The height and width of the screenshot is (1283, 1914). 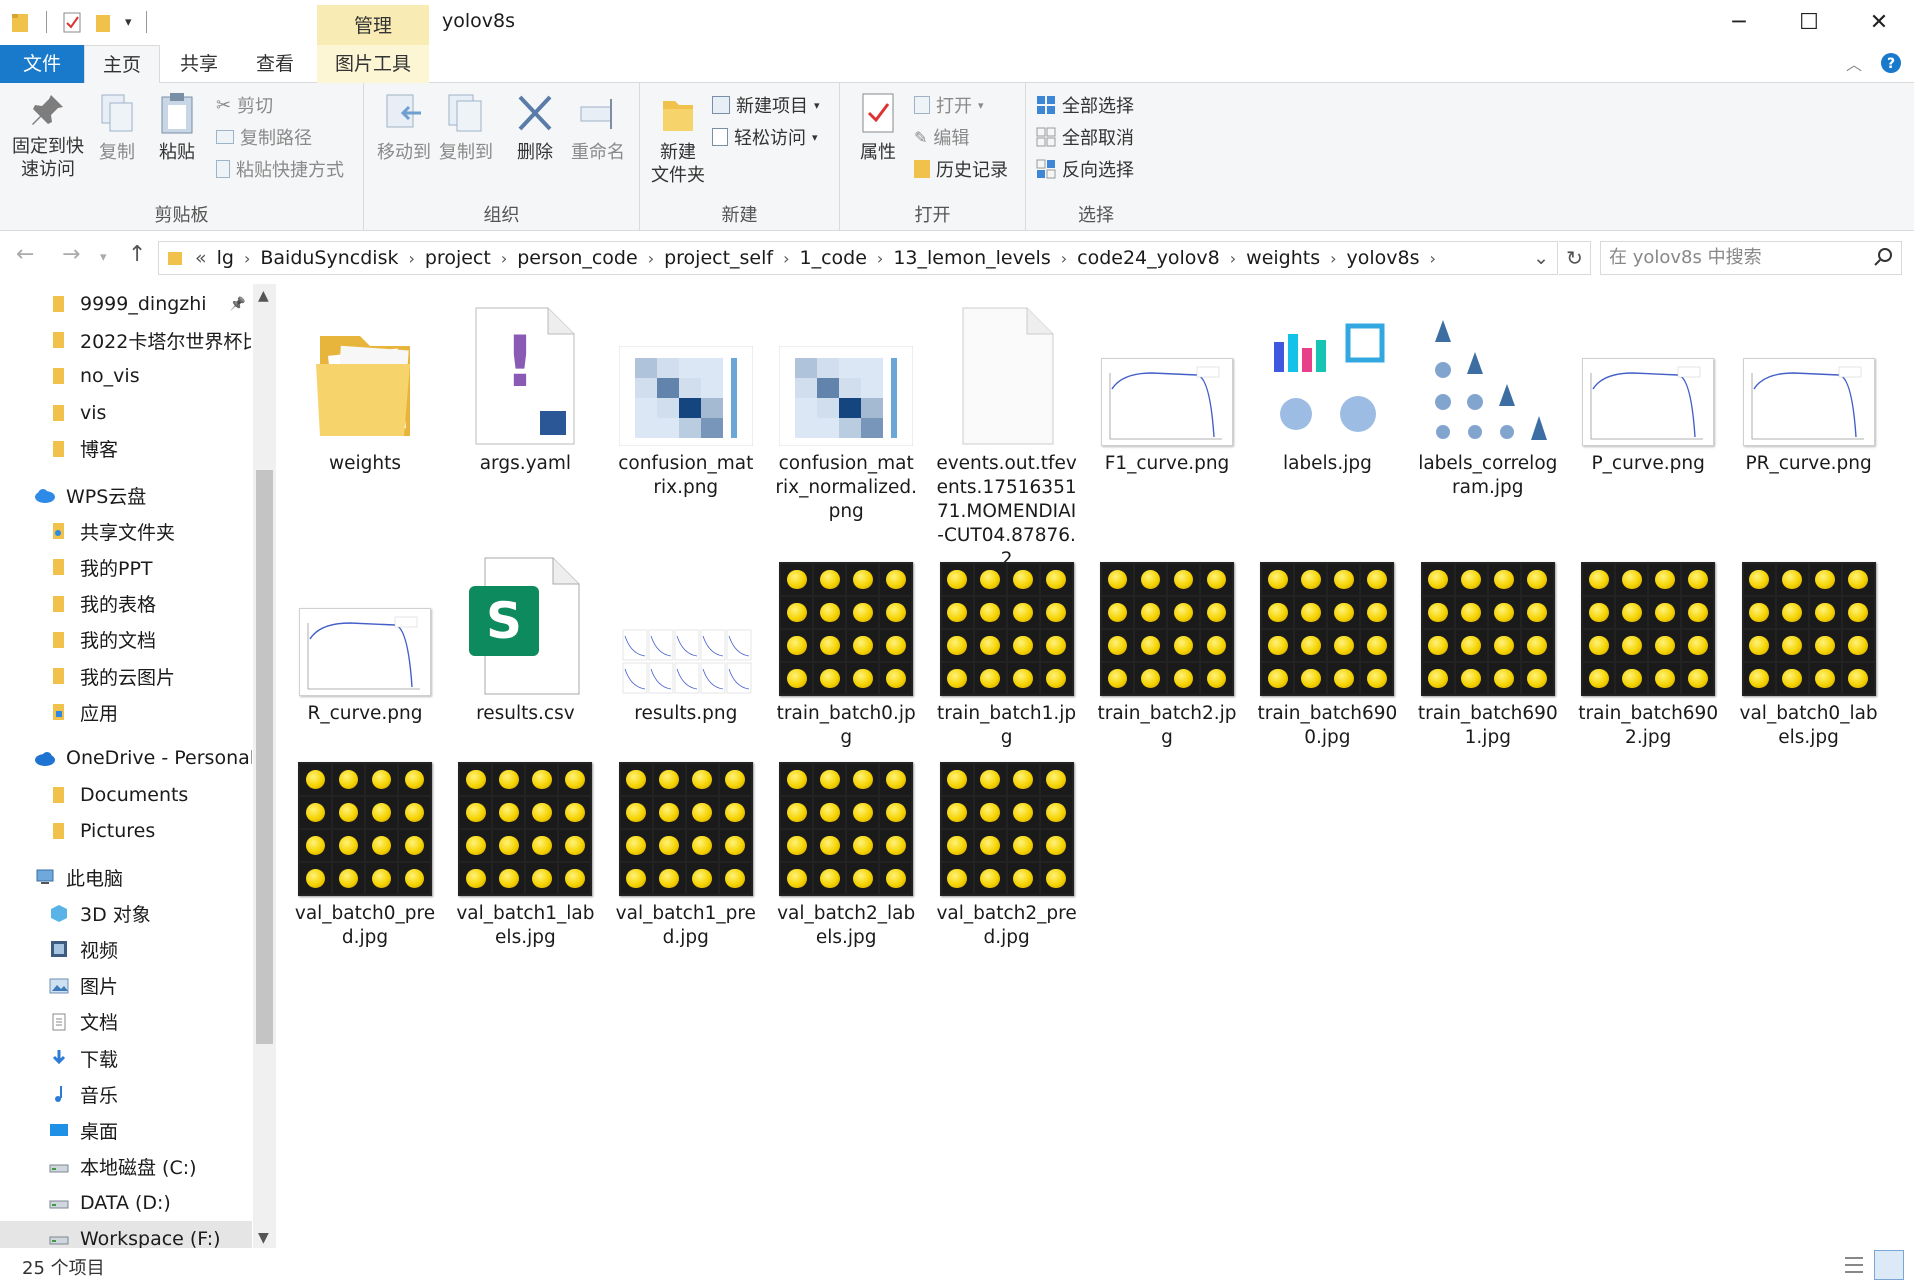 I want to click on file-item: val_batch2_pred.jpg, so click(x=1007, y=848).